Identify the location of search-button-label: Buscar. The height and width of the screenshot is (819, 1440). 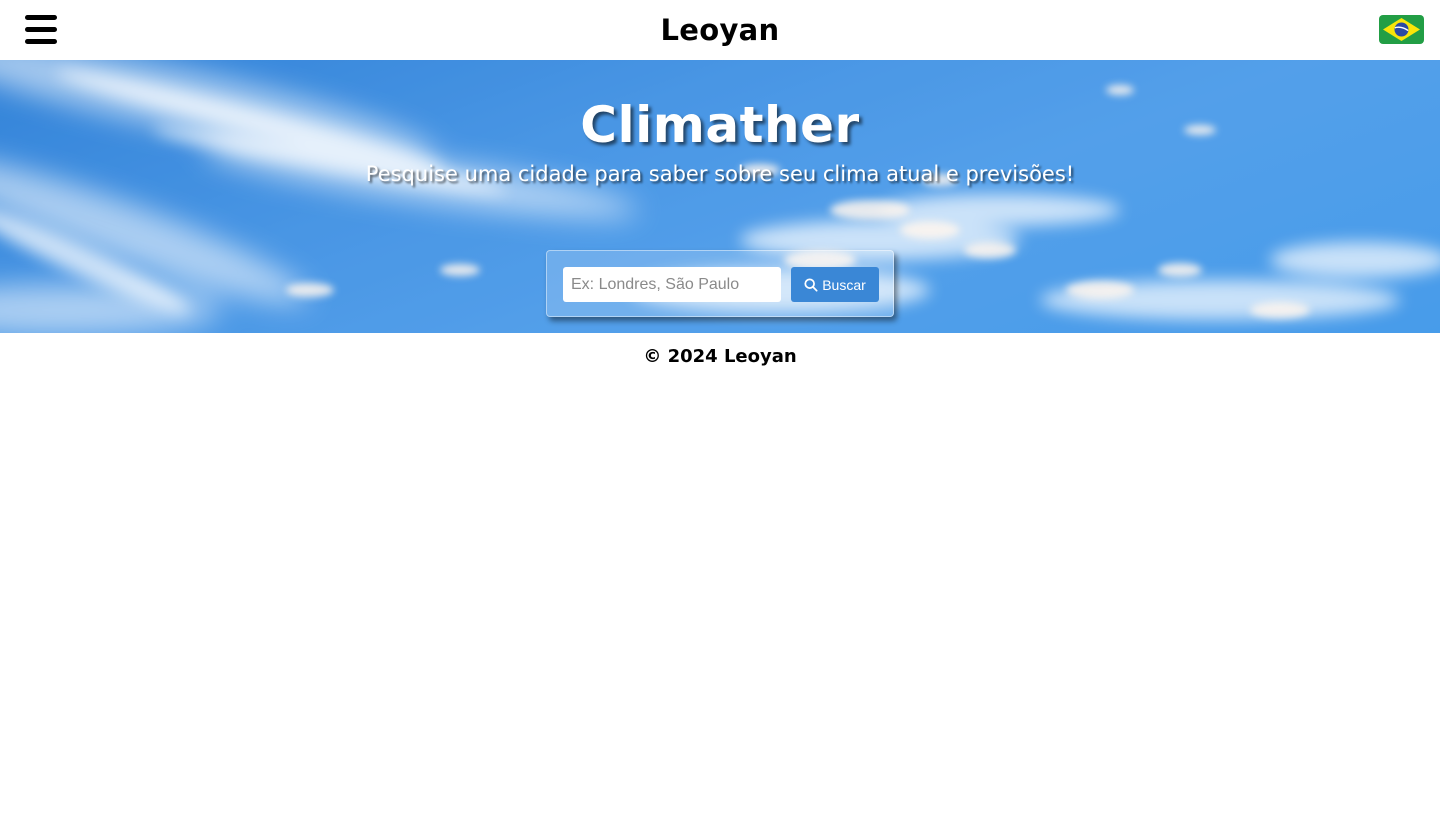
(844, 284).